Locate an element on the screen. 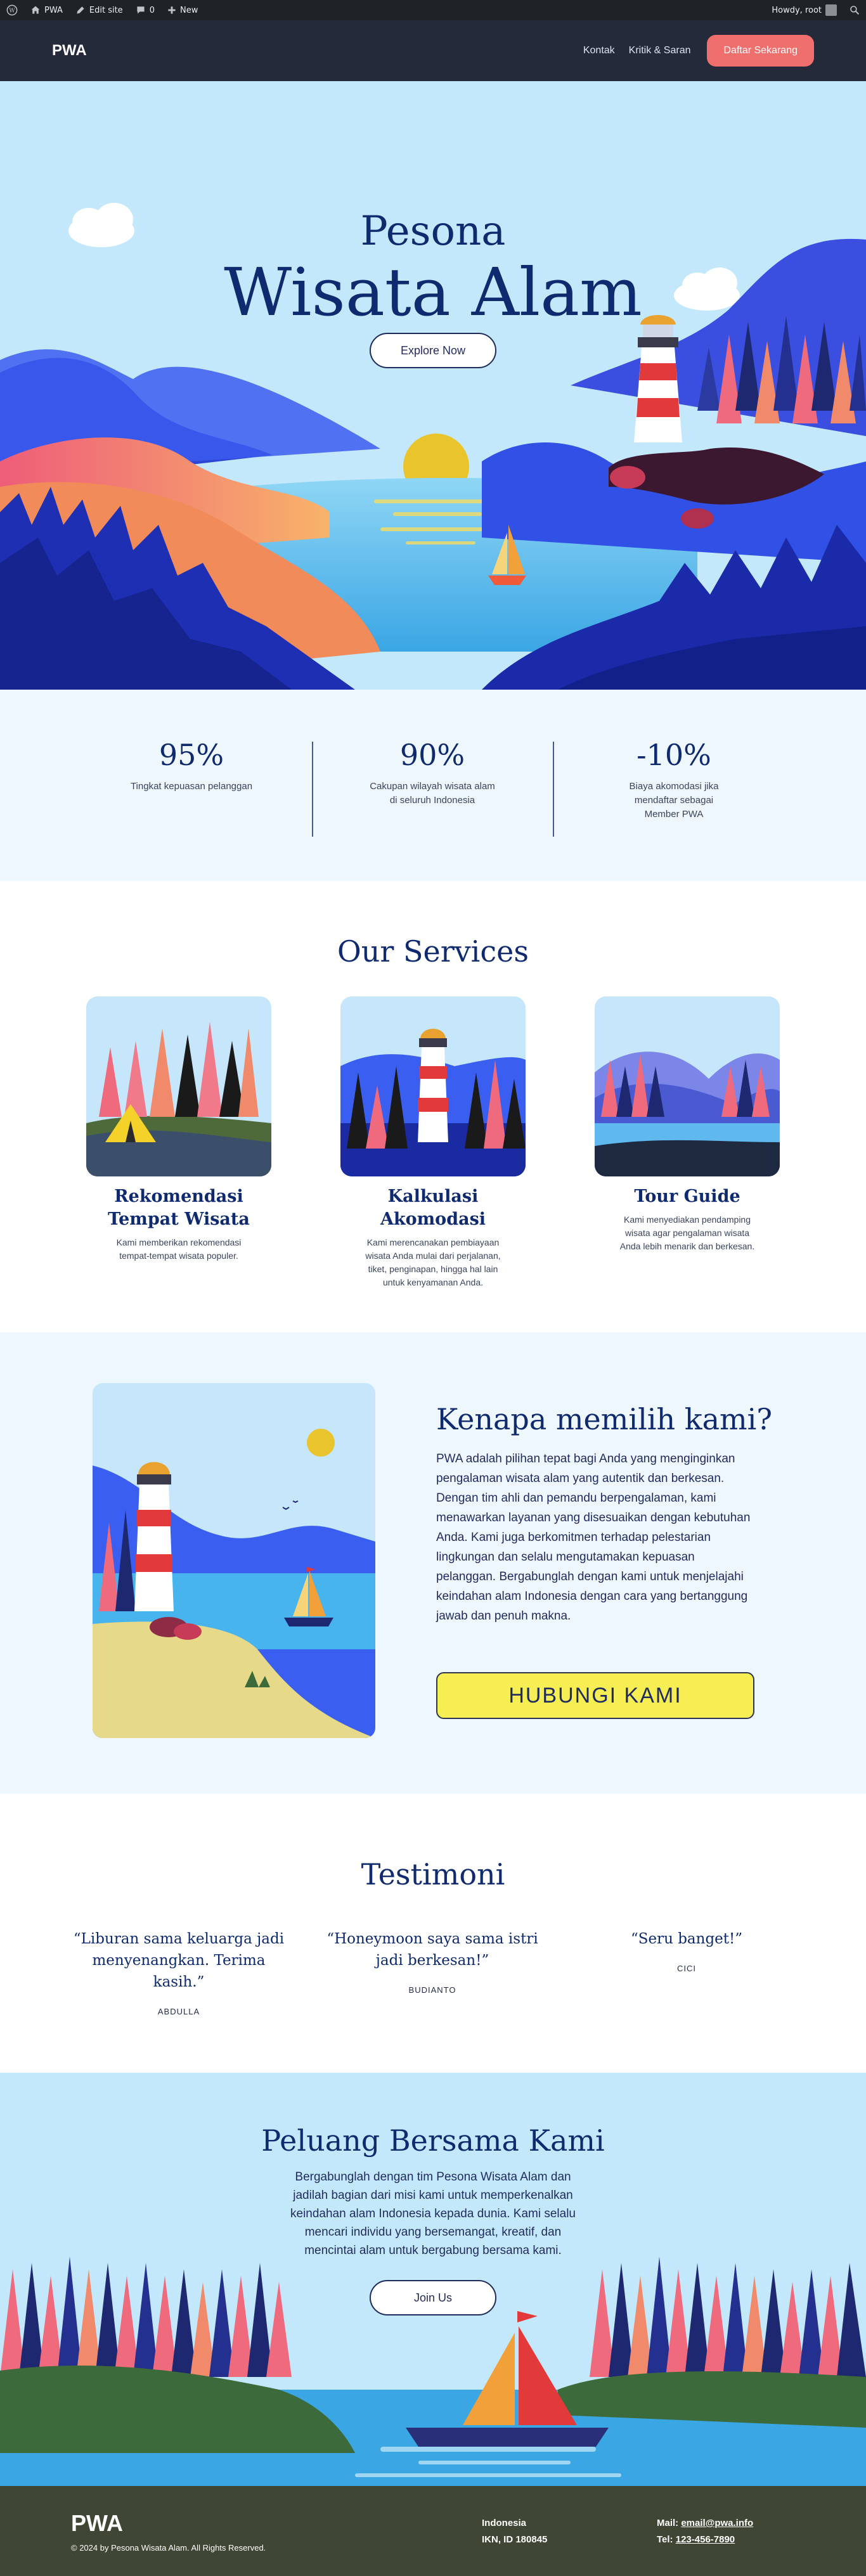  plus-icon is located at coordinates (172, 10).